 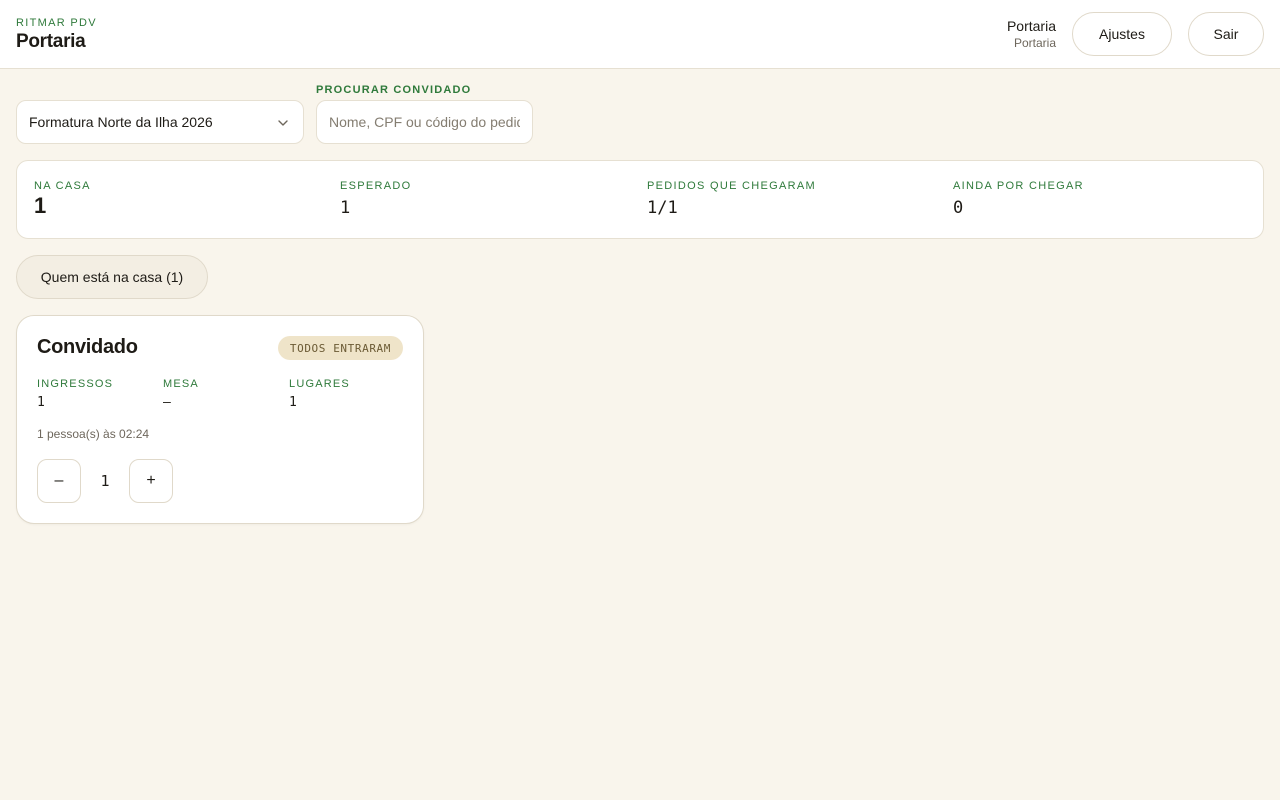 What do you see at coordinates (51, 41) in the screenshot?
I see `page-title: Portaria` at bounding box center [51, 41].